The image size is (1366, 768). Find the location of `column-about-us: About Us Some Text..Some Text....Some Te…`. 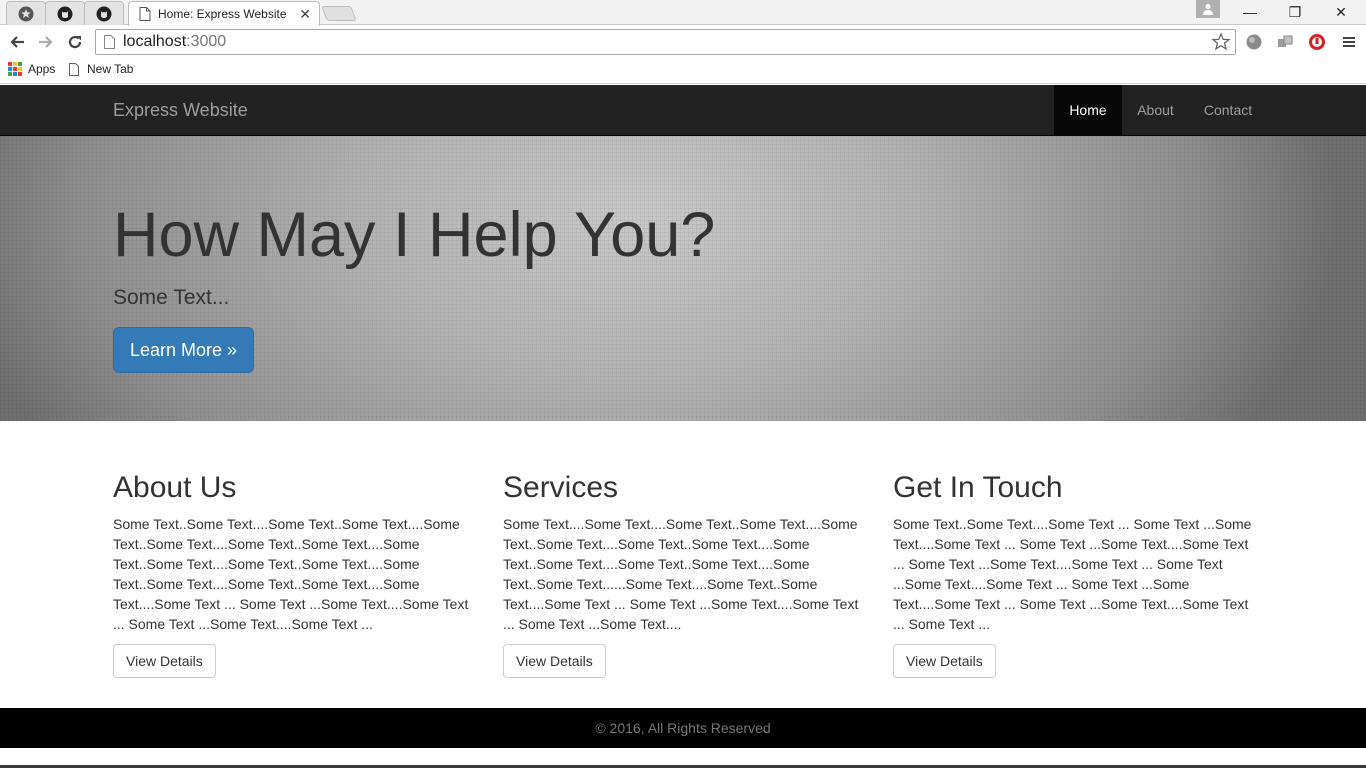

column-about-us: About Us Some Text..Some Text....Some Te… is located at coordinates (293, 573).